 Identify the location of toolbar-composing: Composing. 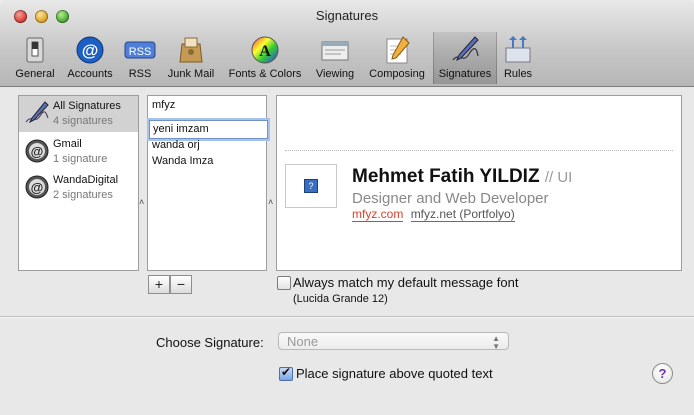
(397, 58).